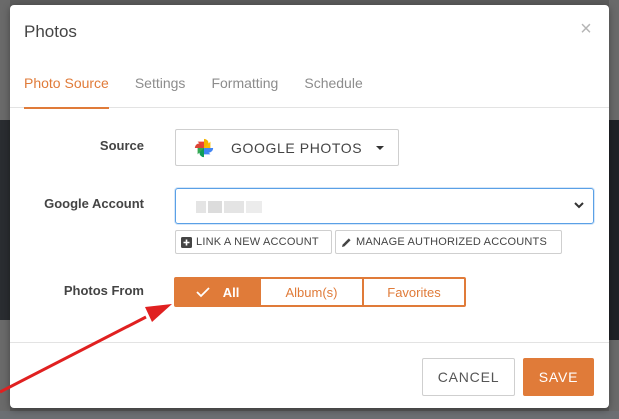 This screenshot has width=619, height=419. I want to click on photos-from-favorites-option: Favorites, so click(413, 292).